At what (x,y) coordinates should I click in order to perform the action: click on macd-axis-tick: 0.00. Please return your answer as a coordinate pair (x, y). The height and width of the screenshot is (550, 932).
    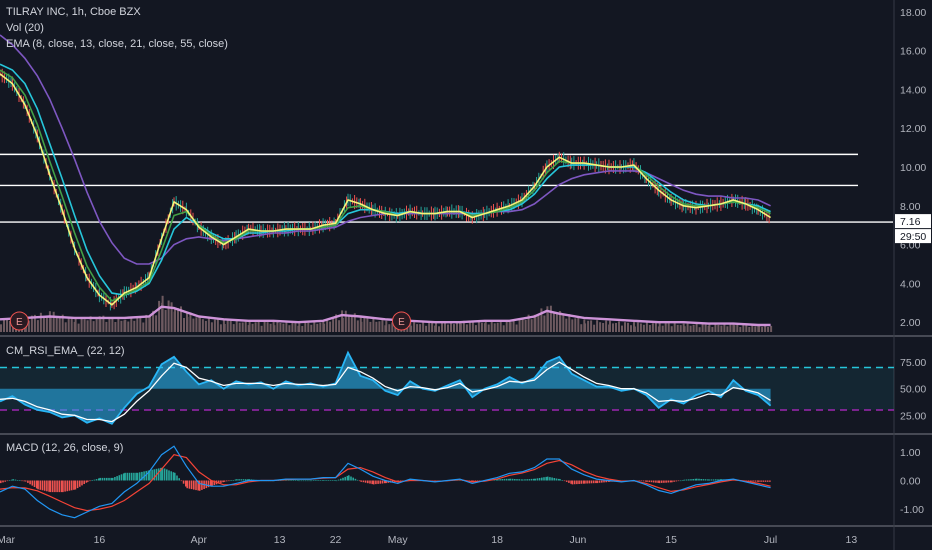
    Looking at the image, I should click on (910, 482).